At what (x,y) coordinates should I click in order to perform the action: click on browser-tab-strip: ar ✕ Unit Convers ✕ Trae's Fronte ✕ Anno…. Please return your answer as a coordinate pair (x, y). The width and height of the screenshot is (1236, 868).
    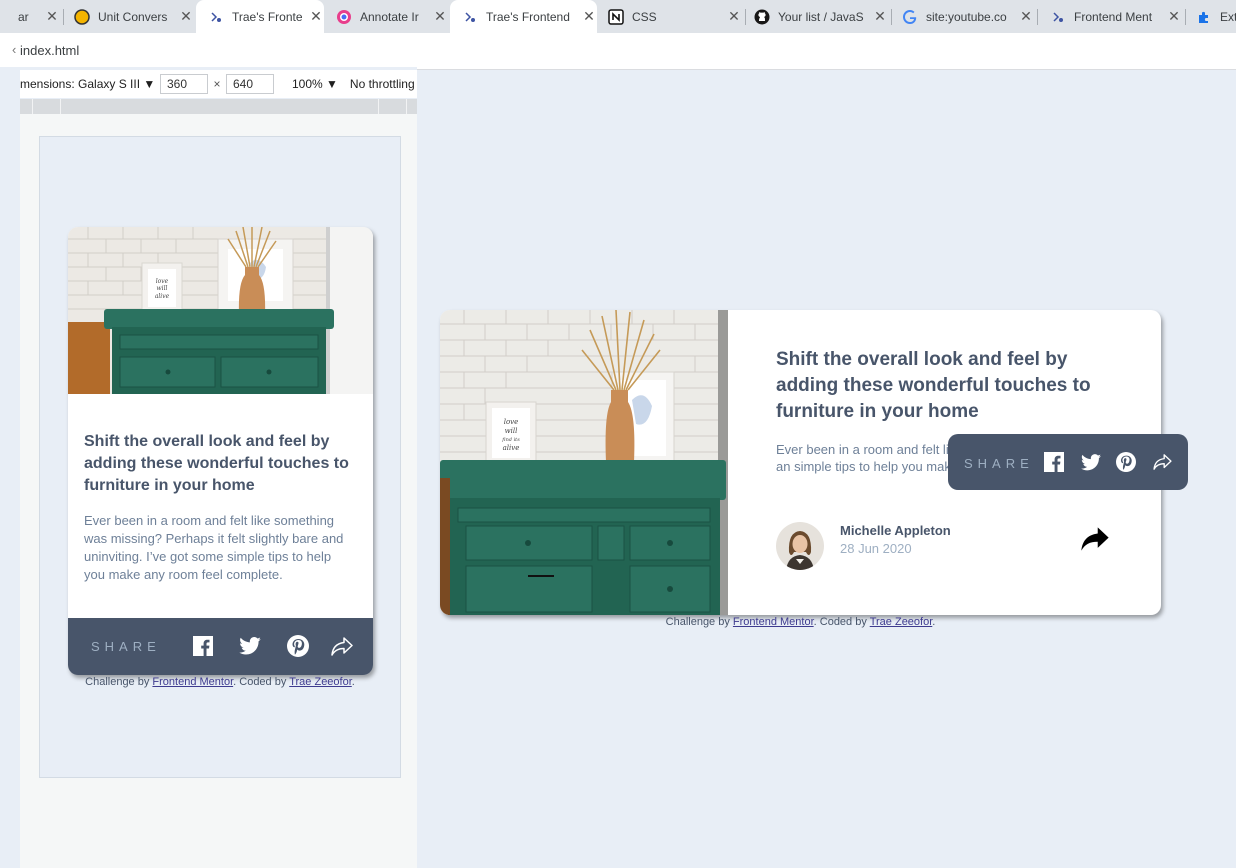
    Looking at the image, I should click on (618, 16).